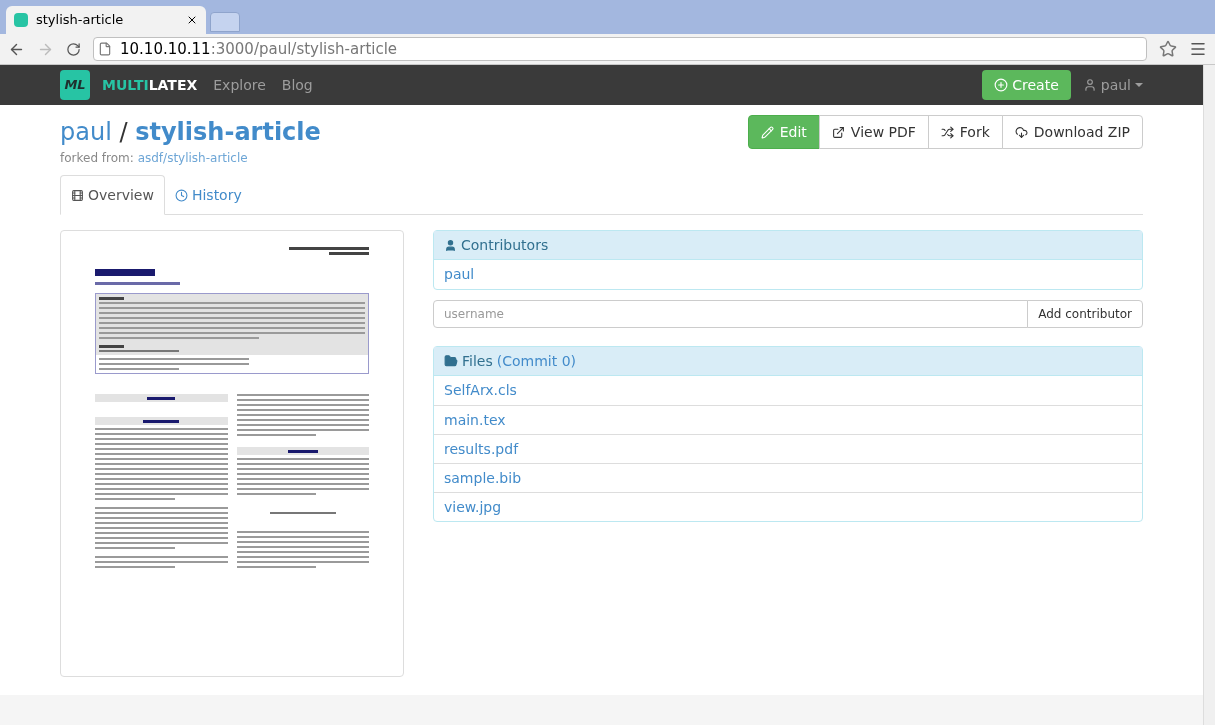 The height and width of the screenshot is (725, 1215). What do you see at coordinates (788, 390) in the screenshot?
I see `file-link: SelfArx.cls` at bounding box center [788, 390].